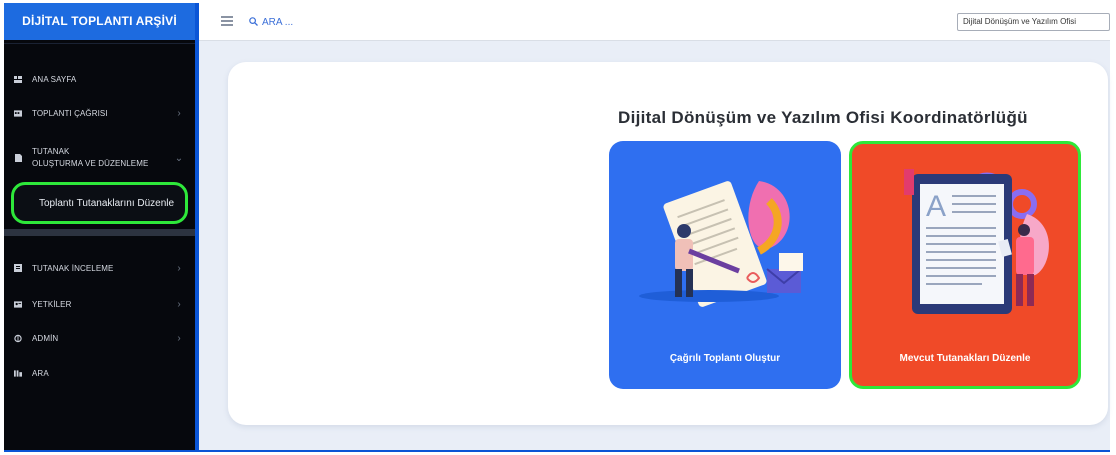 This screenshot has width=1116, height=455. I want to click on sidebar-item-label-line1: TUTANAK, so click(51, 151).